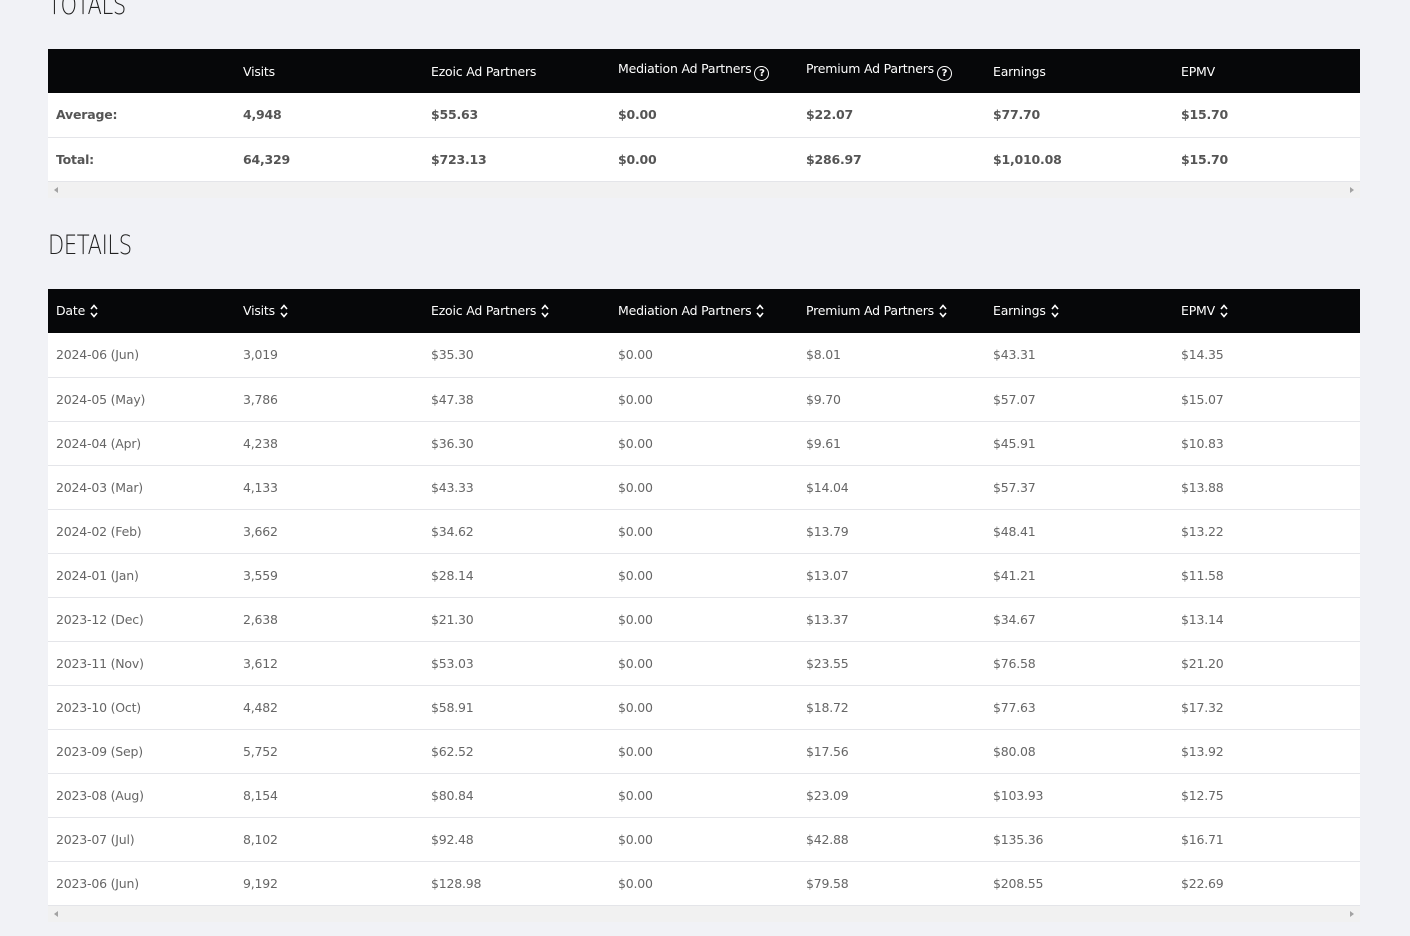 This screenshot has height=936, width=1410. Describe the element at coordinates (1266, 795) in the screenshot. I see `table-cell: $12.75` at that location.